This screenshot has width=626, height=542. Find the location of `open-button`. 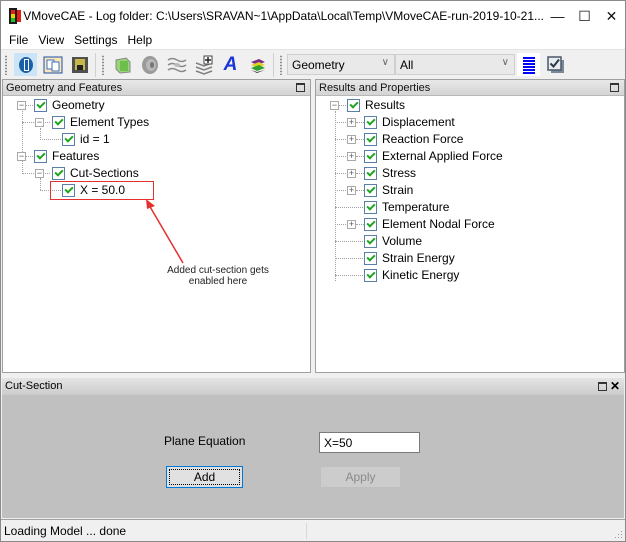

open-button is located at coordinates (25, 64).